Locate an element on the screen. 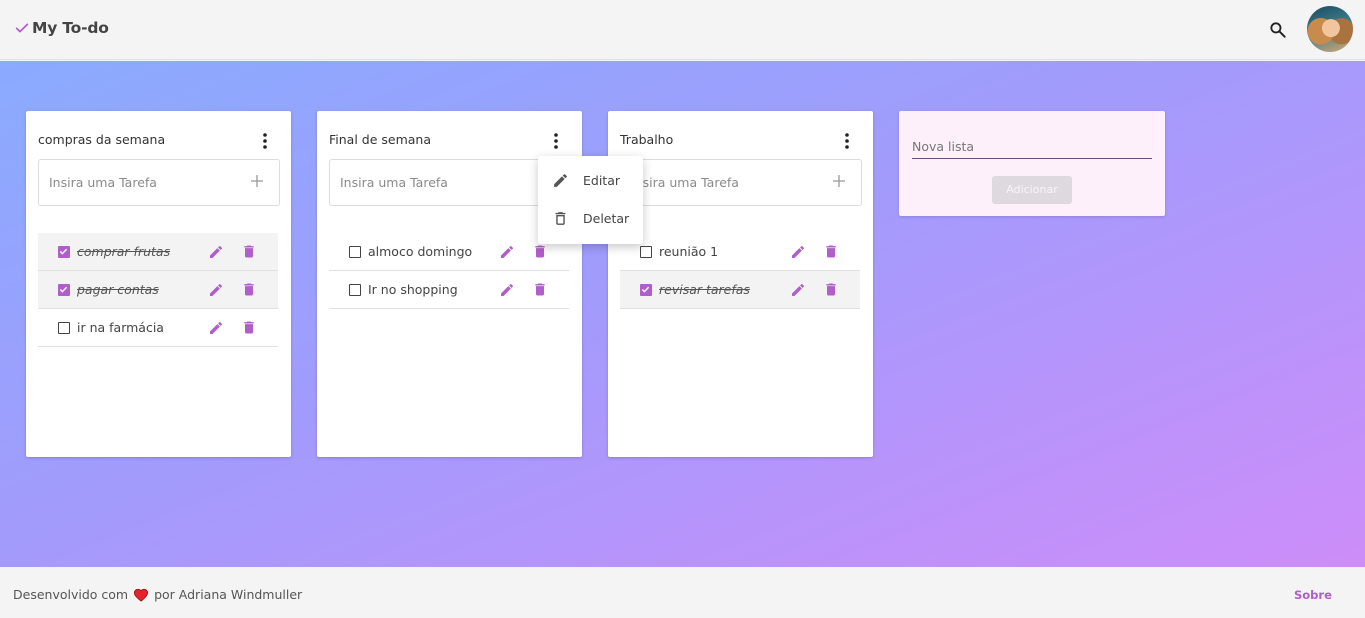 The height and width of the screenshot is (618, 1365). task-label: almoco domingo is located at coordinates (420, 251).